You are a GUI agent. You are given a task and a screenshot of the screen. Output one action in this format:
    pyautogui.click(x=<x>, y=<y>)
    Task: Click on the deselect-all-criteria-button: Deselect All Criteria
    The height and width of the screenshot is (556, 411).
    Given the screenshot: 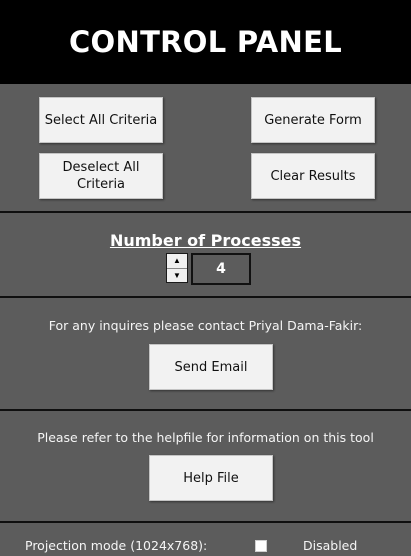 What is the action you would take?
    pyautogui.click(x=101, y=176)
    